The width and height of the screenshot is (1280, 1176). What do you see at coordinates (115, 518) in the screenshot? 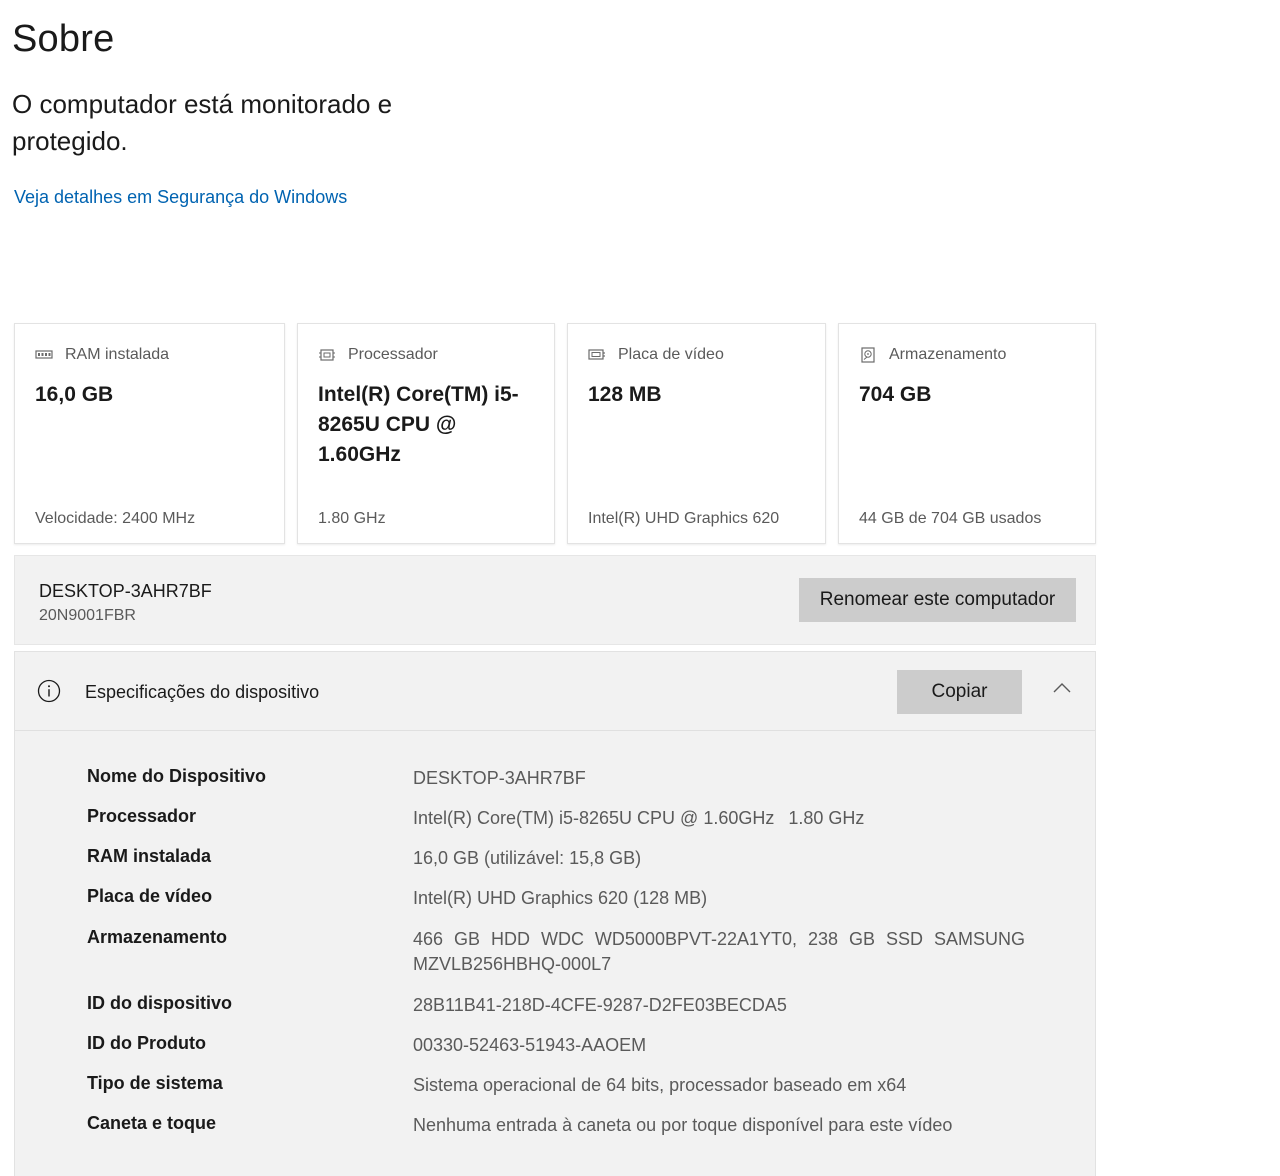
I see `card-ram-footer: Velocidade: 2400 MHz` at bounding box center [115, 518].